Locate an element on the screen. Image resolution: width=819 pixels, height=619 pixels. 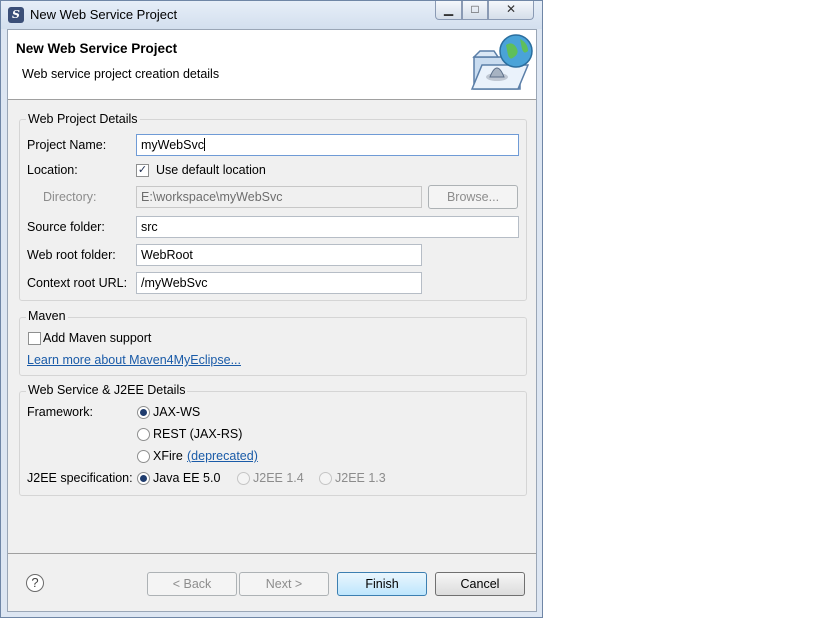
rest-jax-rs-radio is located at coordinates (143, 434).